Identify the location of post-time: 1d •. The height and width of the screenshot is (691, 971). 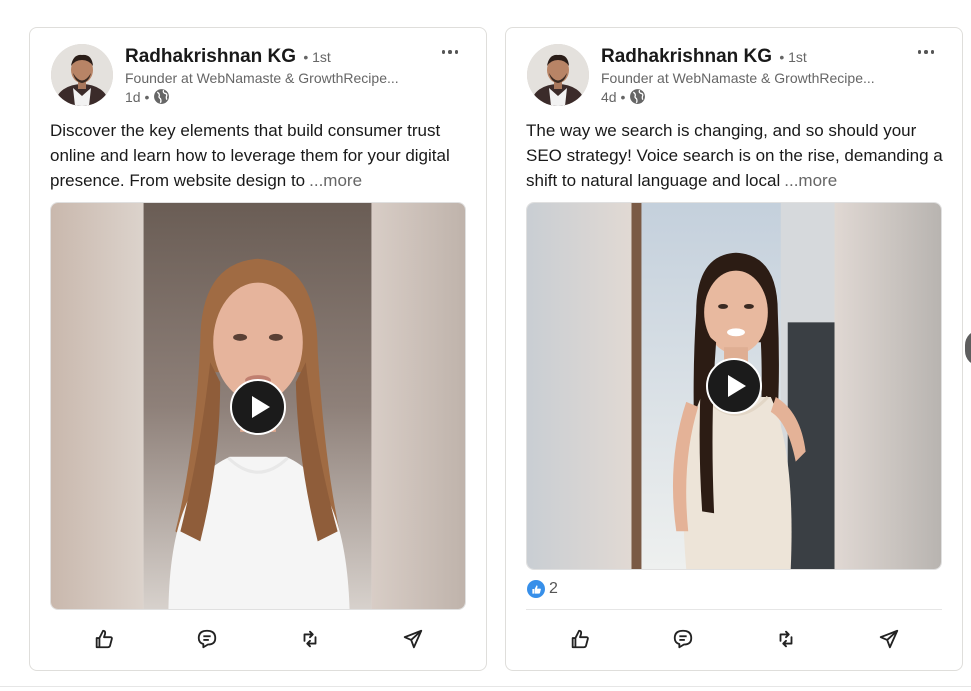
(137, 96).